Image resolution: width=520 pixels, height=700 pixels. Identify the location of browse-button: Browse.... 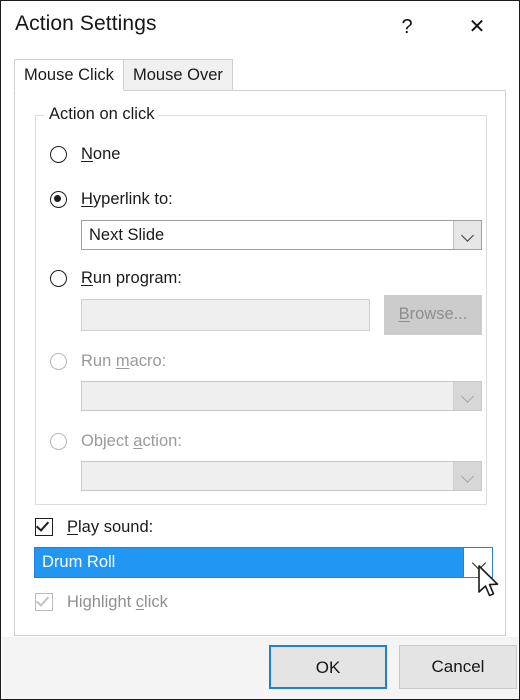
(433, 315).